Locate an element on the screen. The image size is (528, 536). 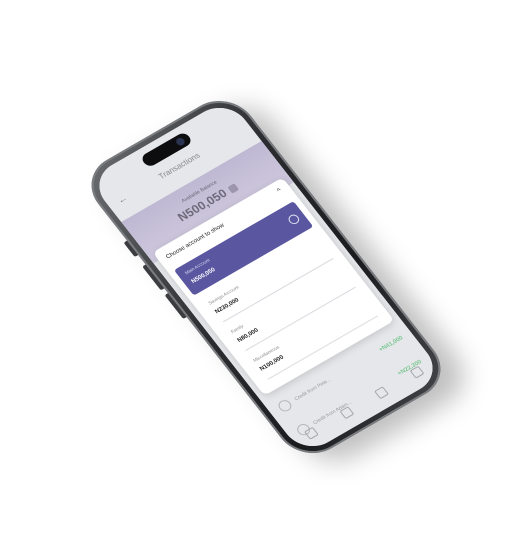
cards-icon is located at coordinates (382, 393).